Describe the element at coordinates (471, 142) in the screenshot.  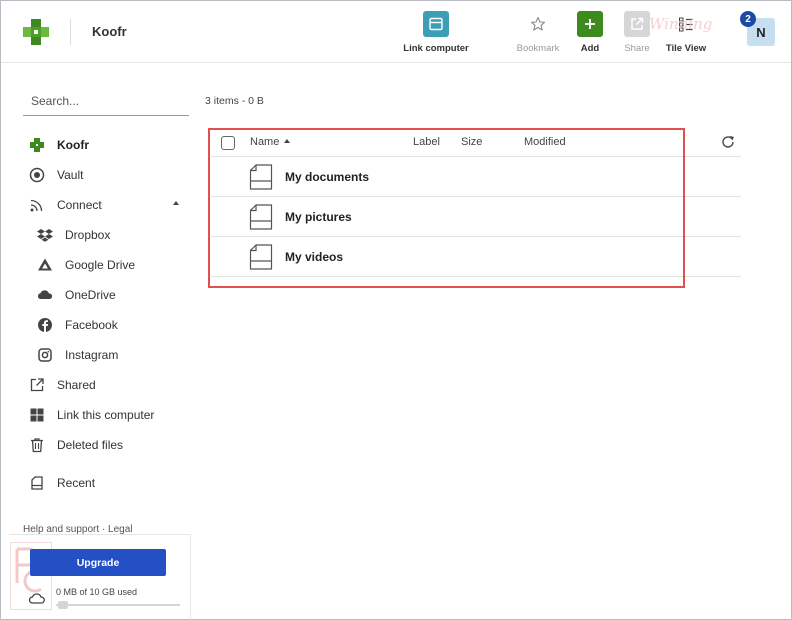
I see `column-header-size: Size` at that location.